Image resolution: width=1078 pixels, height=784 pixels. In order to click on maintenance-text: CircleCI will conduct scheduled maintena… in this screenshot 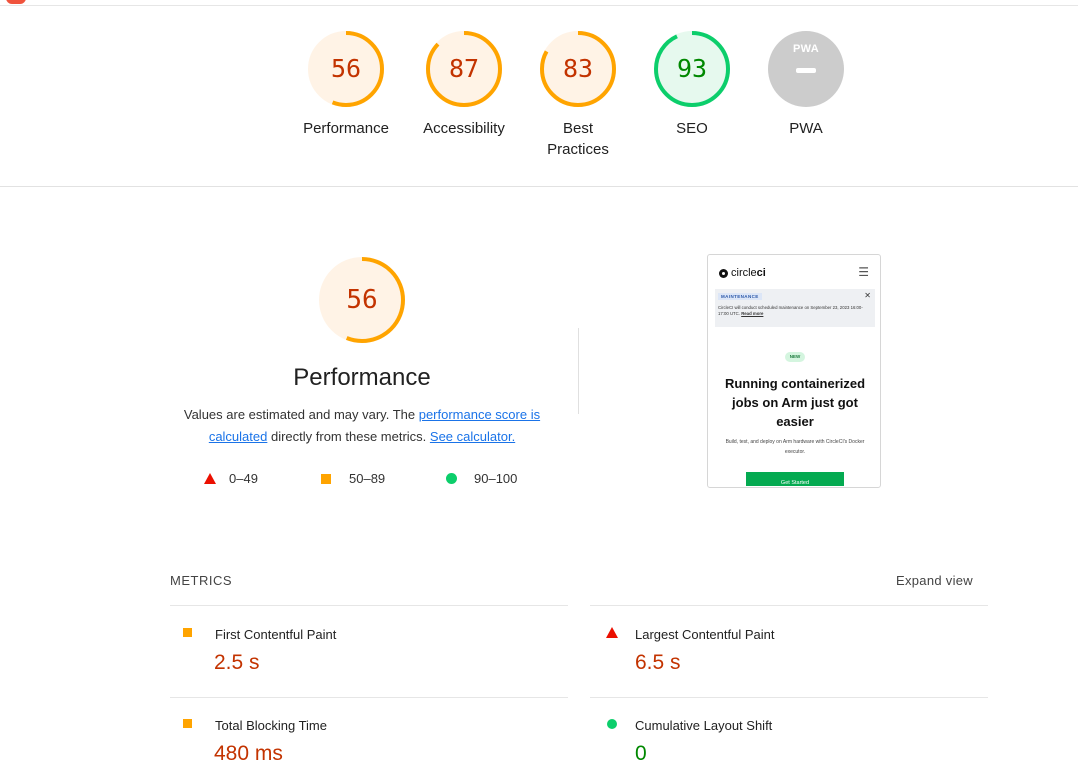, I will do `click(793, 311)`.